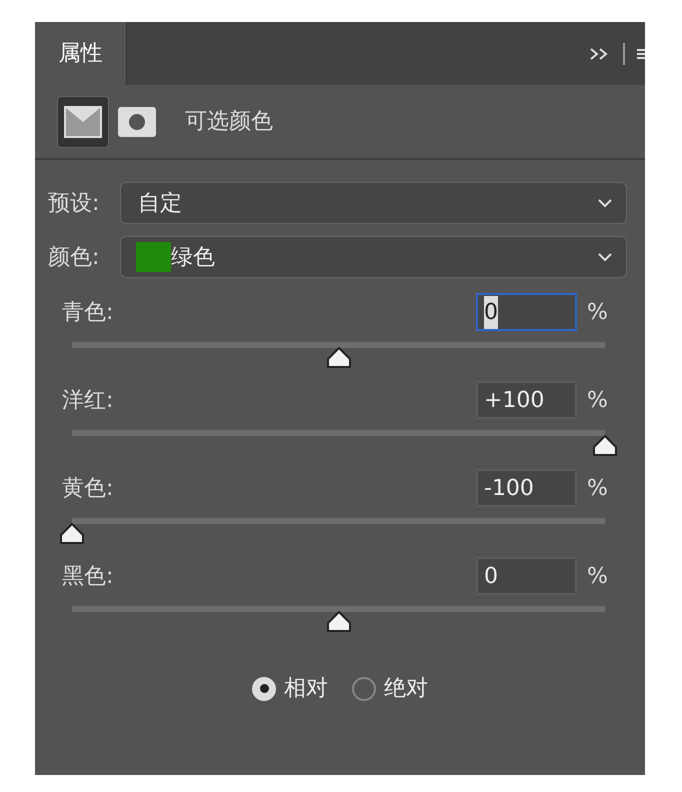 This screenshot has width=682, height=792. What do you see at coordinates (290, 688) in the screenshot?
I see `radio-option: 相对` at bounding box center [290, 688].